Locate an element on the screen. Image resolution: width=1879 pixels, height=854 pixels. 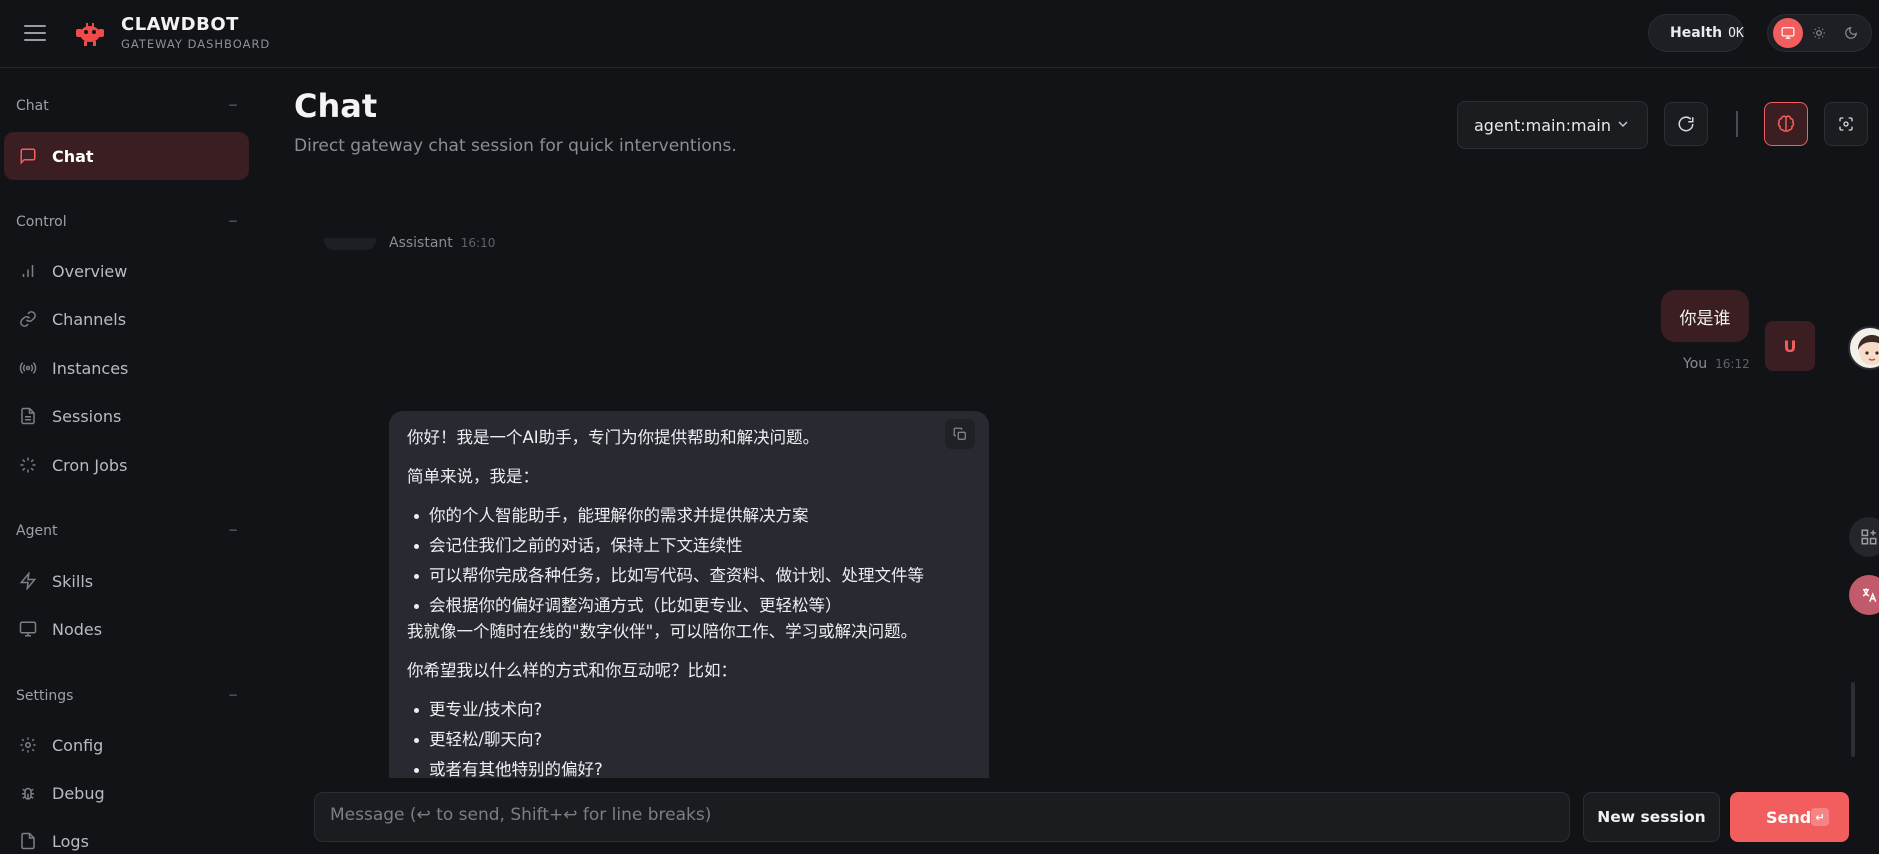
message-paragraph: 你希望我以什么样的方式和你互动呢？比如： is located at coordinates (572, 670).